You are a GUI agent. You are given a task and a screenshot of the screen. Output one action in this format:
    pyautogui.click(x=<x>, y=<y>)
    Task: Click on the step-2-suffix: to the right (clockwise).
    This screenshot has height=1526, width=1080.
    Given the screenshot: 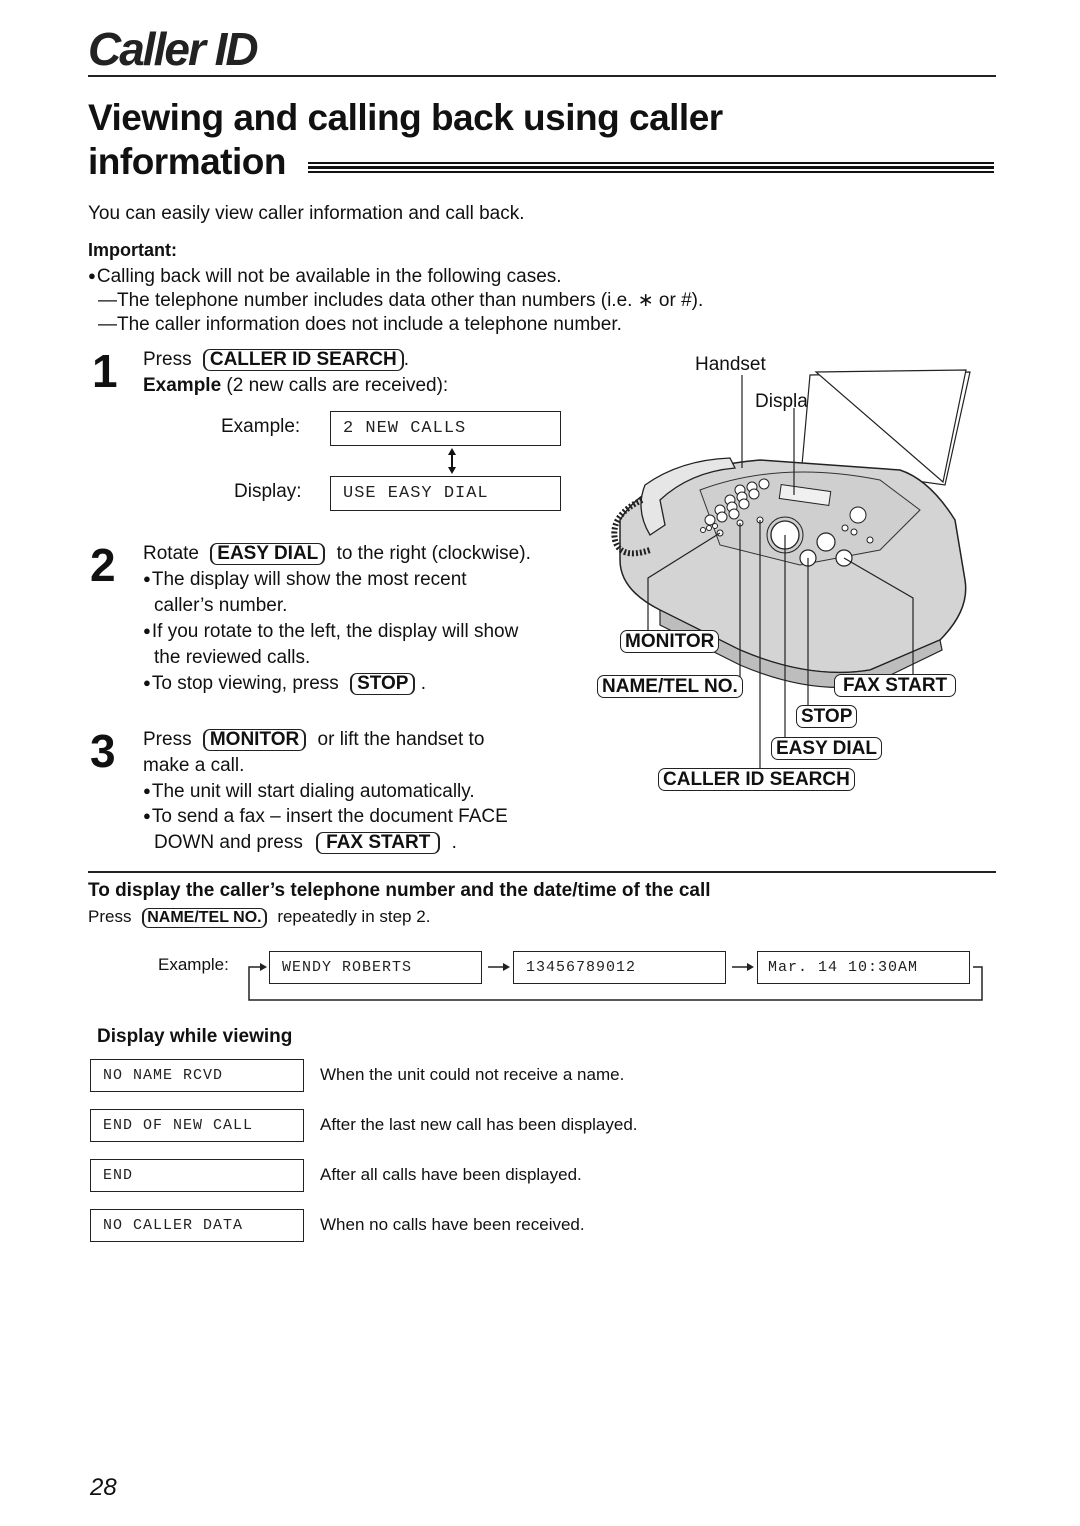 What is the action you would take?
    pyautogui.click(x=433, y=553)
    